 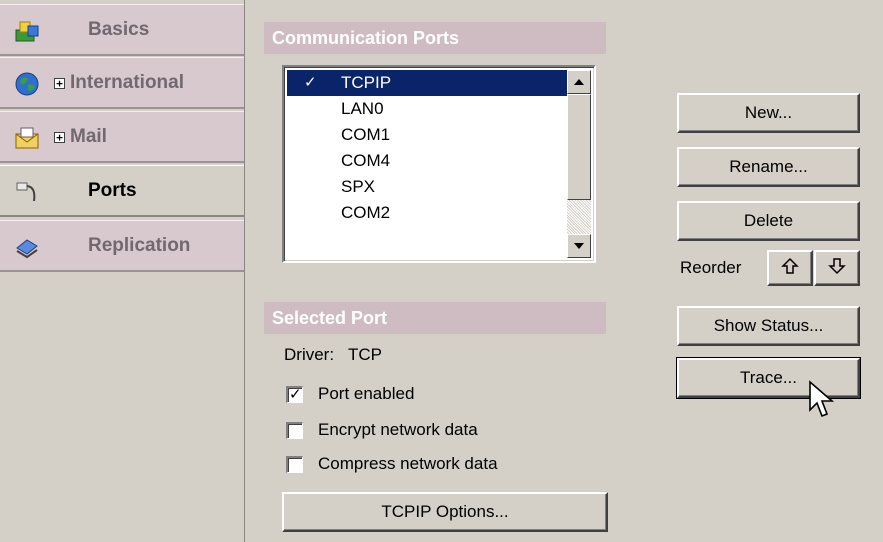 What do you see at coordinates (579, 246) in the screenshot?
I see `scroll-down-button` at bounding box center [579, 246].